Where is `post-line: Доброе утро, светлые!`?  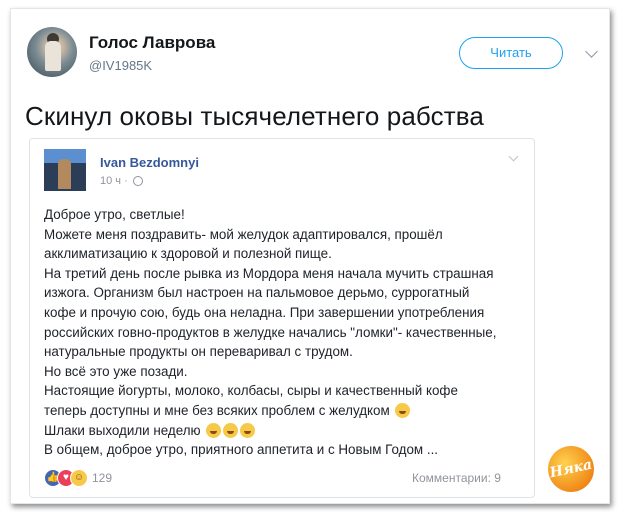
post-line: Доброе утро, светлые! is located at coordinates (114, 214).